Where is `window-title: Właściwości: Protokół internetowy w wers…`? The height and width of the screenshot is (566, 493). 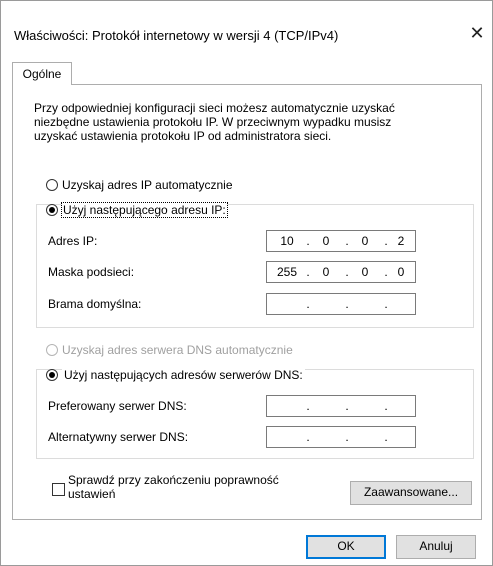 window-title: Właściwości: Protokół internetowy w wers… is located at coordinates (176, 35).